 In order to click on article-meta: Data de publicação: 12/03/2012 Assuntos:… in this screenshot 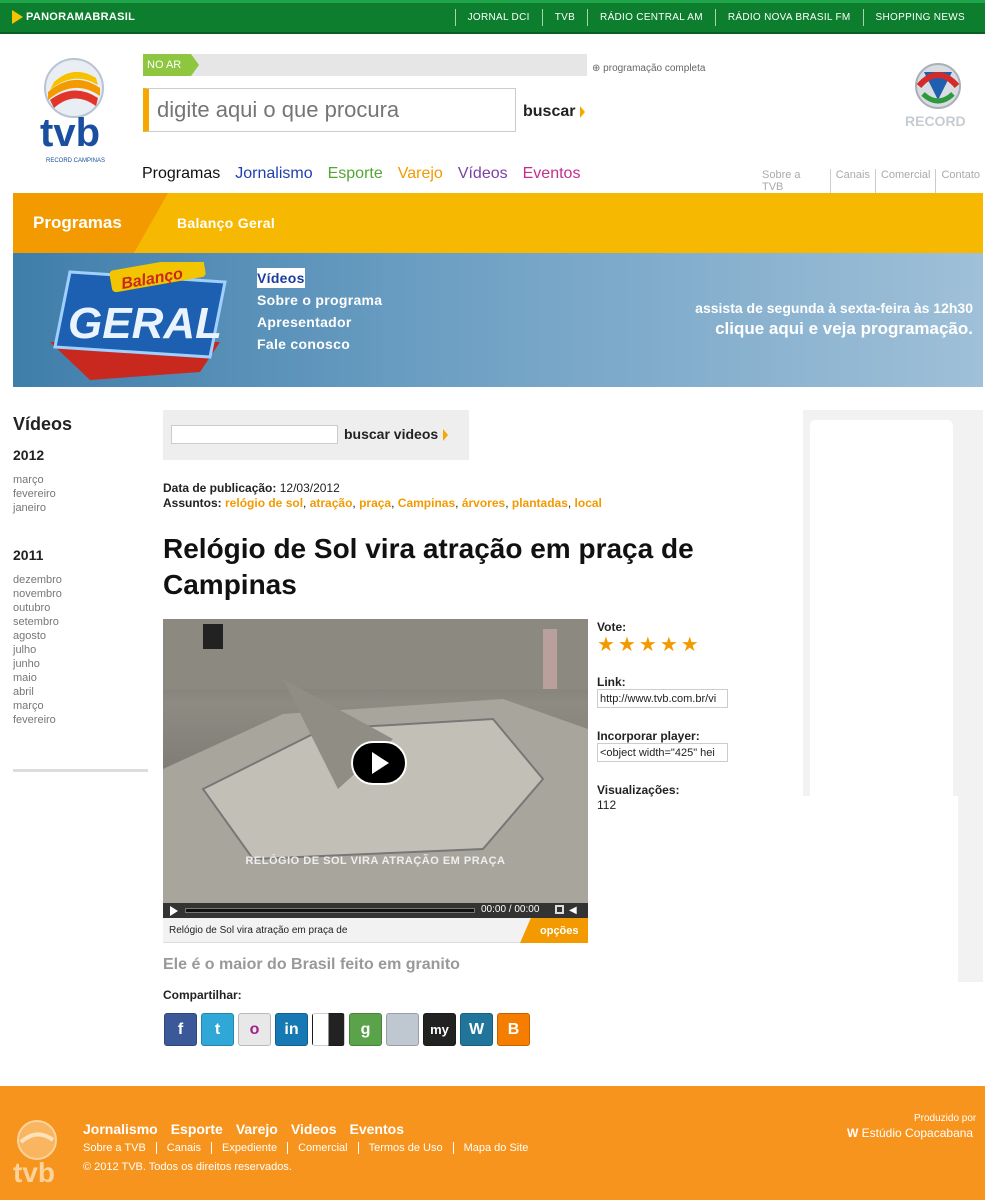, I will do `click(382, 495)`.